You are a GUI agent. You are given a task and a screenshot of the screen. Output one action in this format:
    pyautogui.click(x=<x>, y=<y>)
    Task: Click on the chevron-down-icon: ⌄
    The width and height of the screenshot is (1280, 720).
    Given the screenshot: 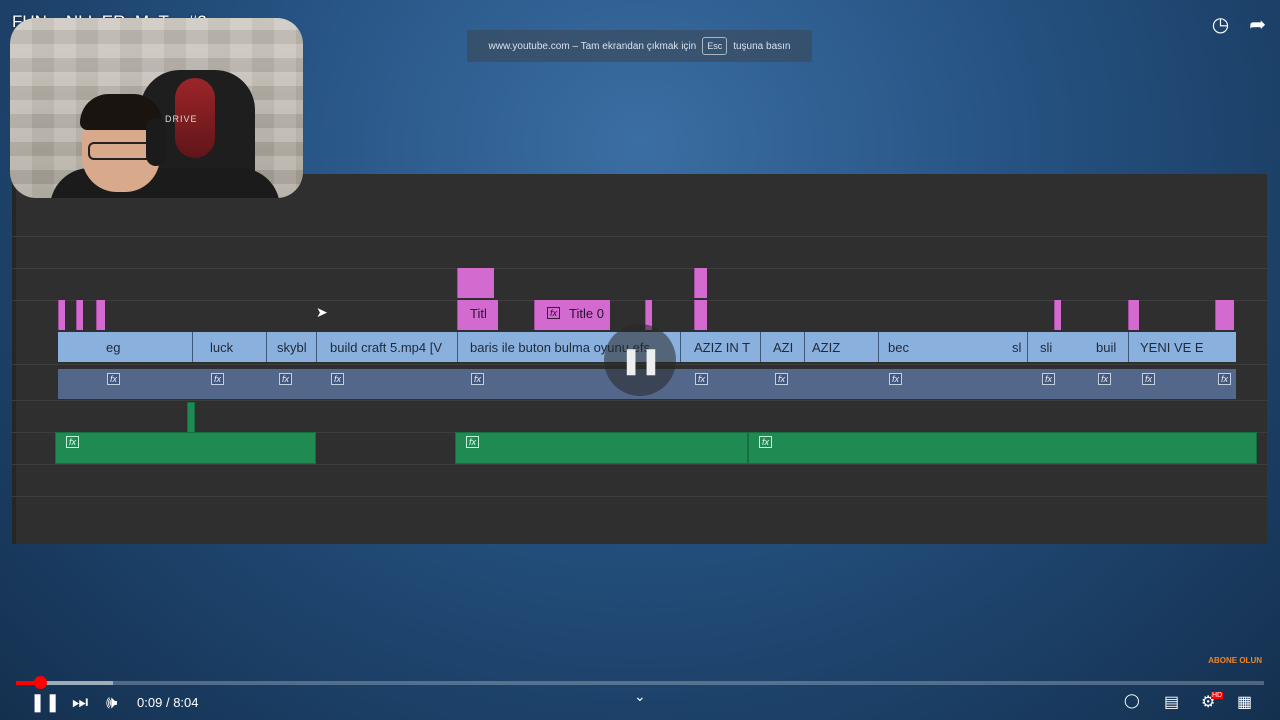 What is the action you would take?
    pyautogui.click(x=640, y=696)
    